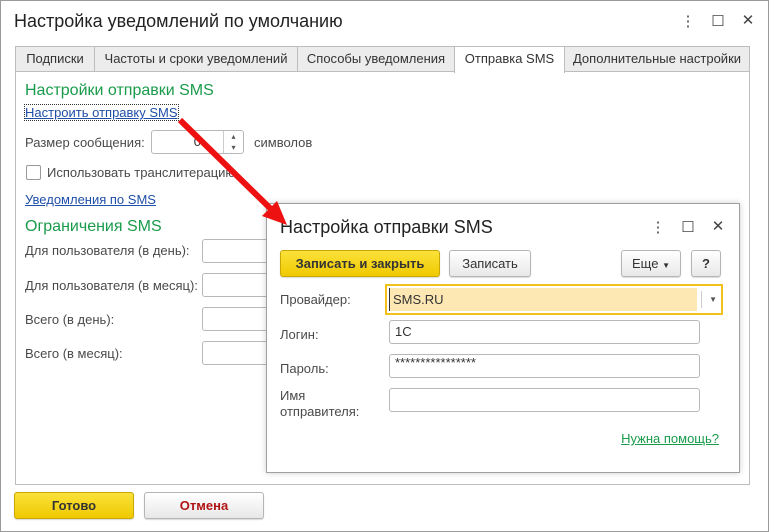 This screenshot has height=532, width=769. Describe the element at coordinates (227, 166) in the screenshot. I see `arrow-shaft` at that location.